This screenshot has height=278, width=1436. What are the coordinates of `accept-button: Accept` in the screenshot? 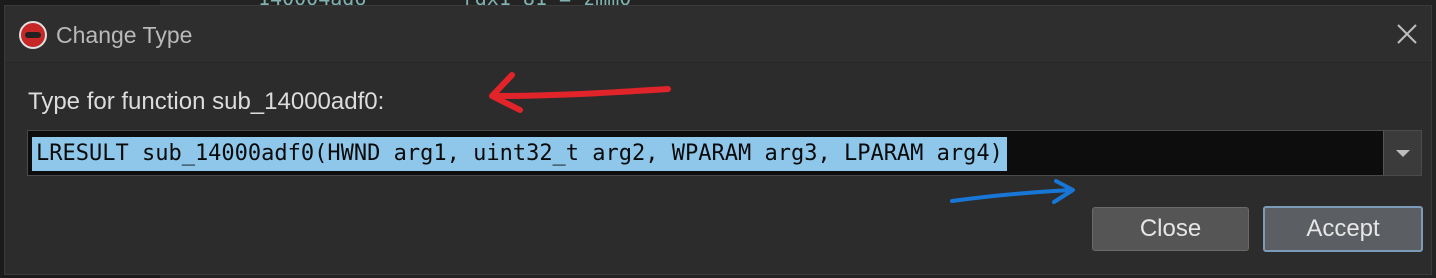 It's located at (1343, 229).